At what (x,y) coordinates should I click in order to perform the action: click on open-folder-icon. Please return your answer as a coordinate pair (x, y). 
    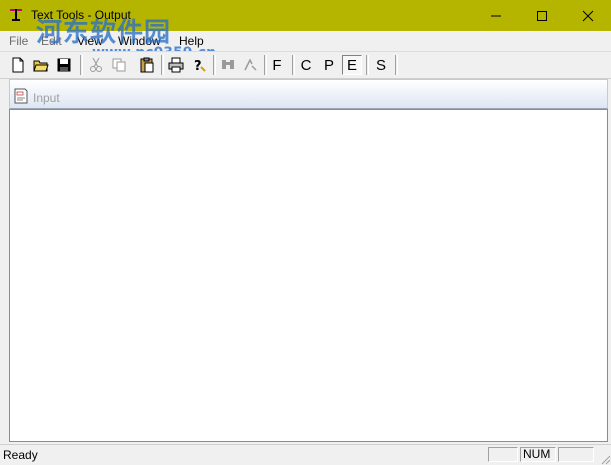
    Looking at the image, I should click on (41, 66).